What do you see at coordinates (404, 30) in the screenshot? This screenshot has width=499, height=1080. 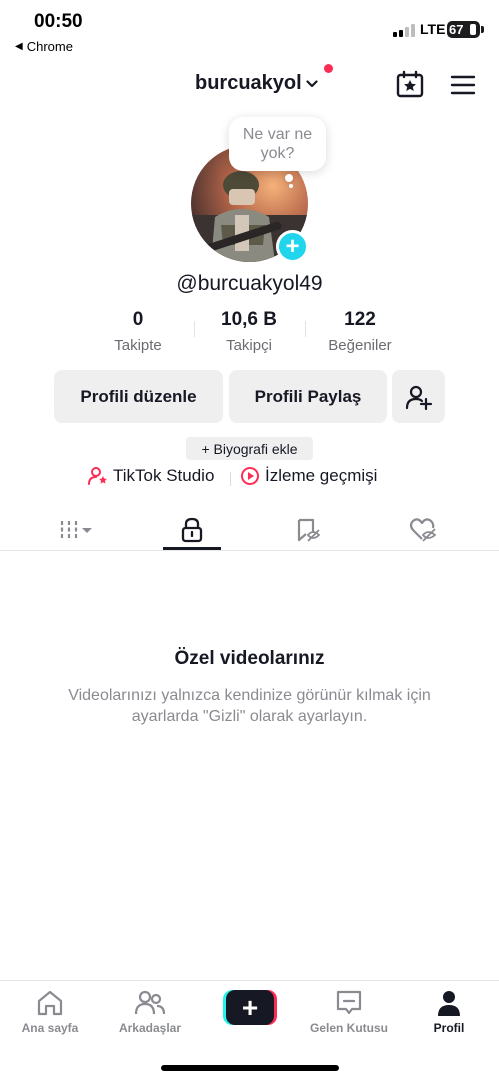 I see `signal-icon` at bounding box center [404, 30].